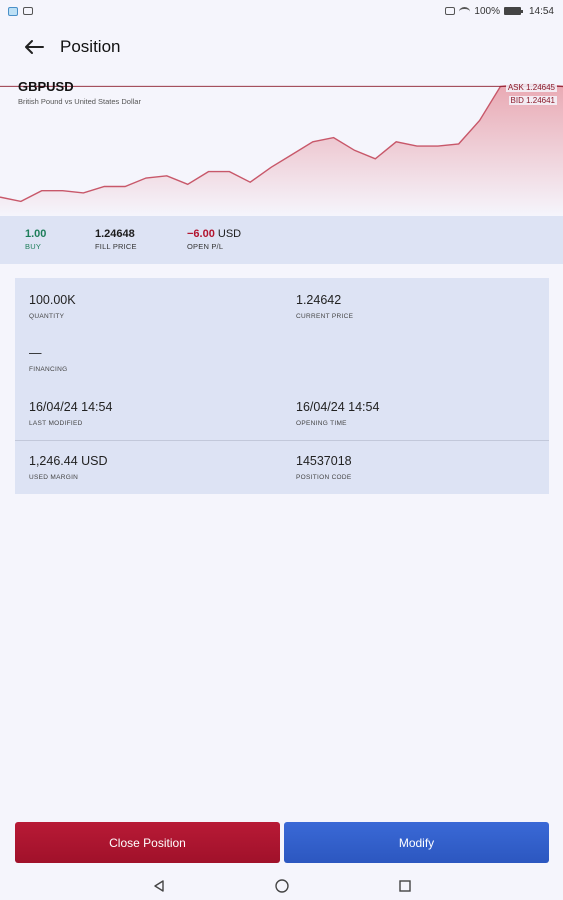 The image size is (563, 900). What do you see at coordinates (487, 11) in the screenshot?
I see `battery-percent: 100%` at bounding box center [487, 11].